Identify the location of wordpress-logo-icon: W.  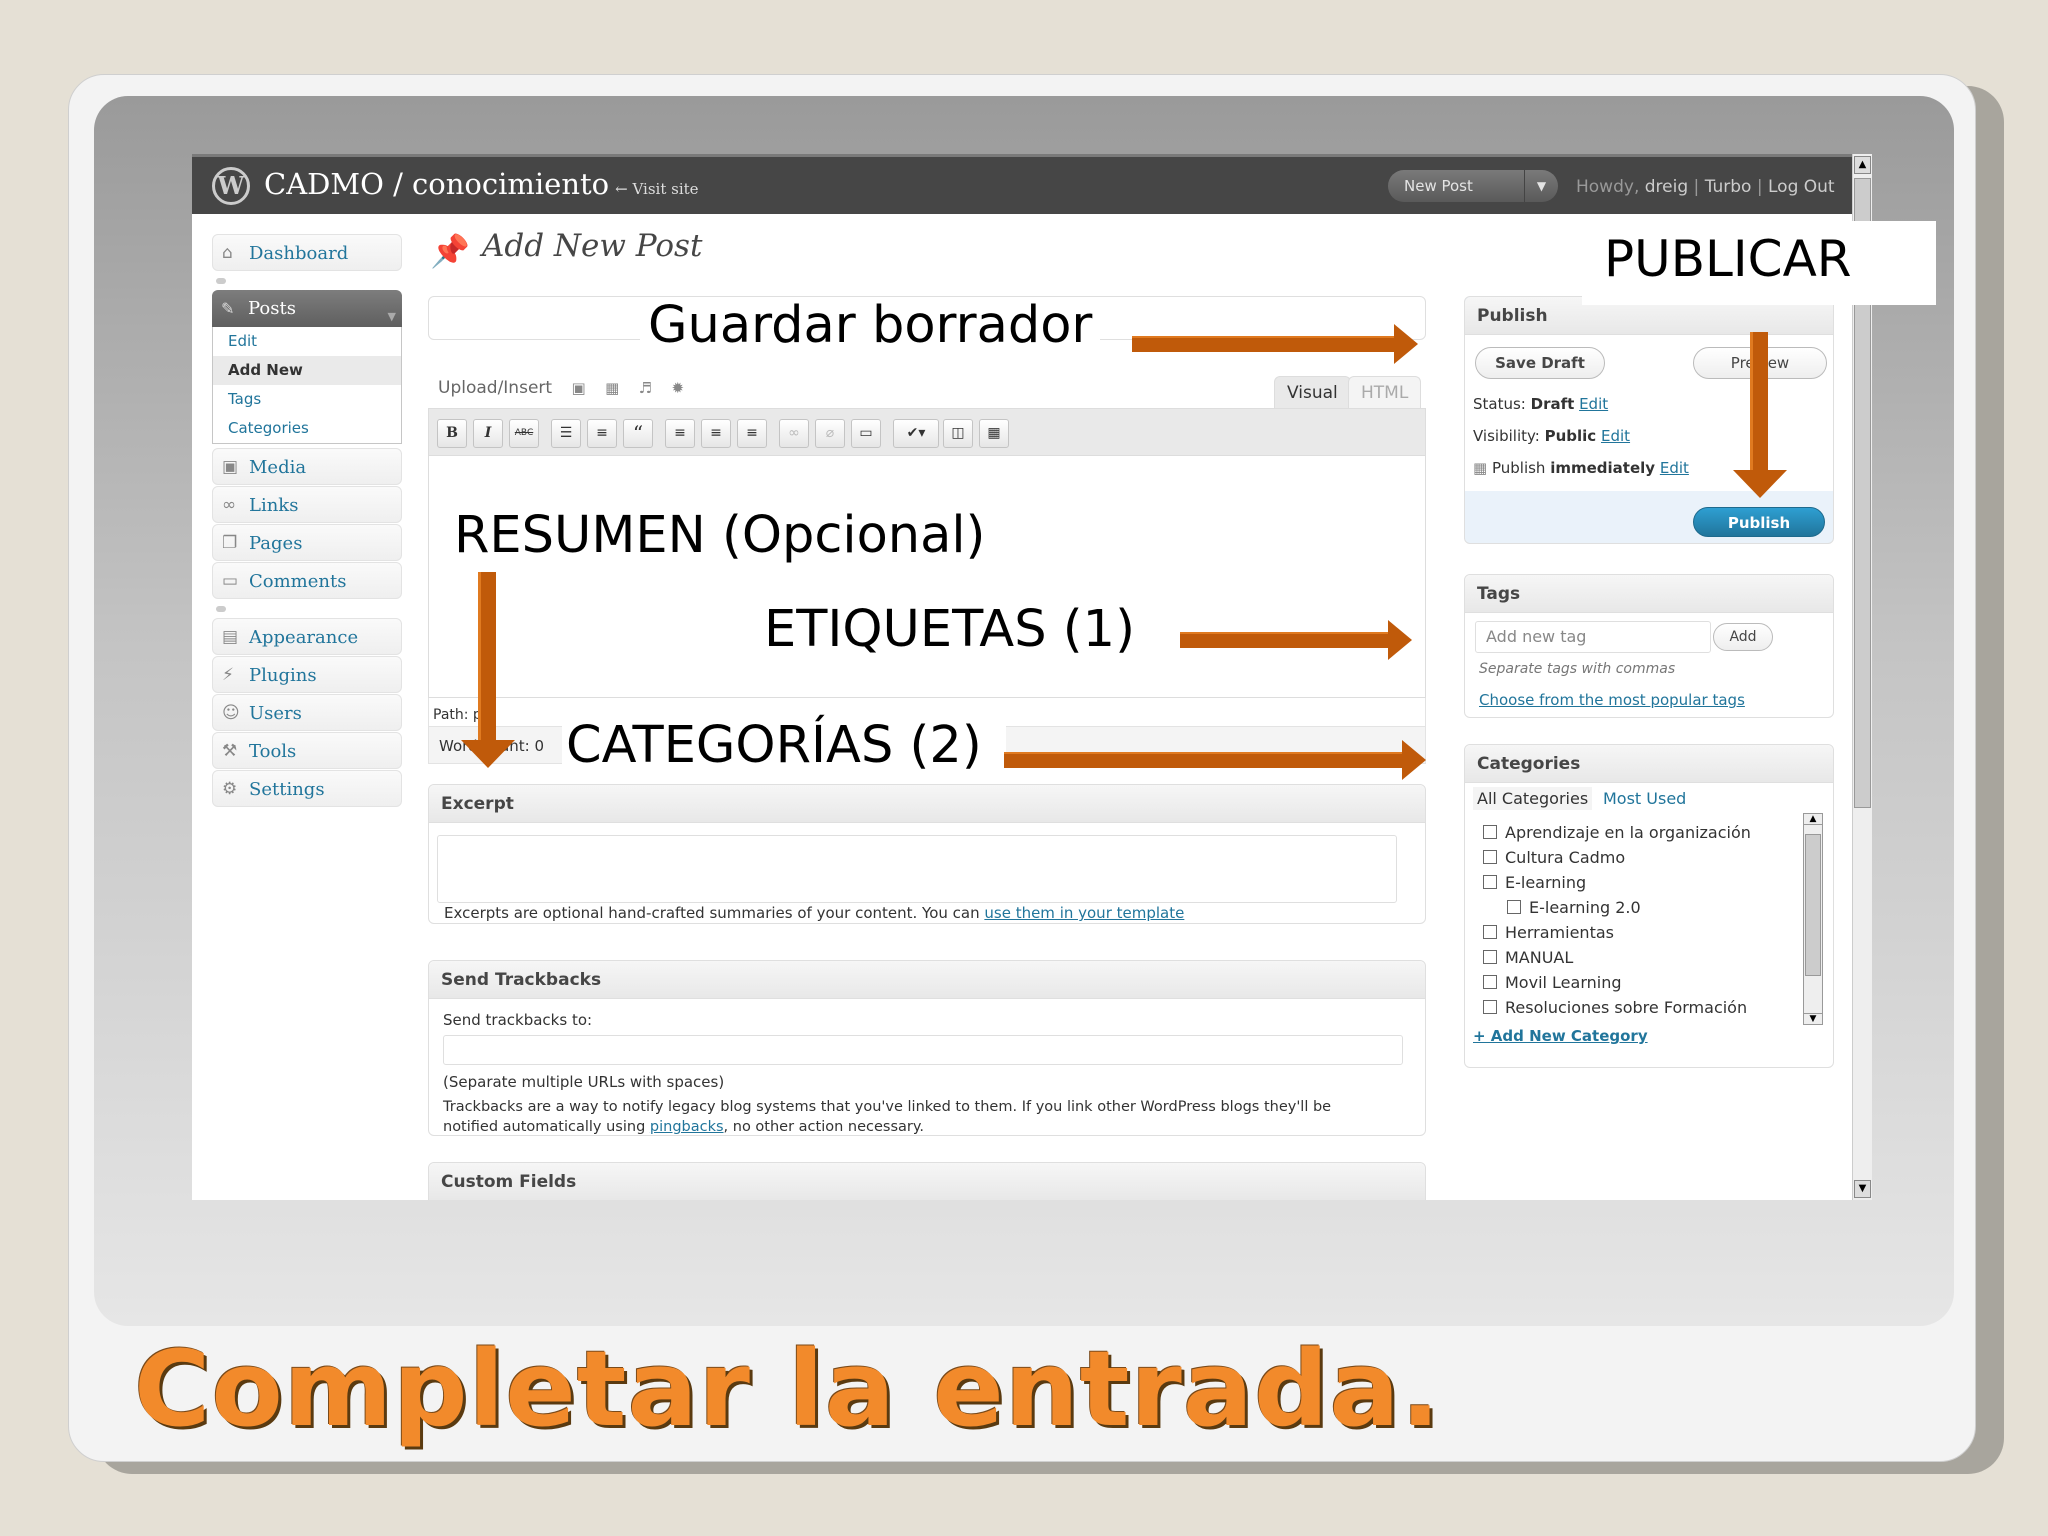
(231, 186).